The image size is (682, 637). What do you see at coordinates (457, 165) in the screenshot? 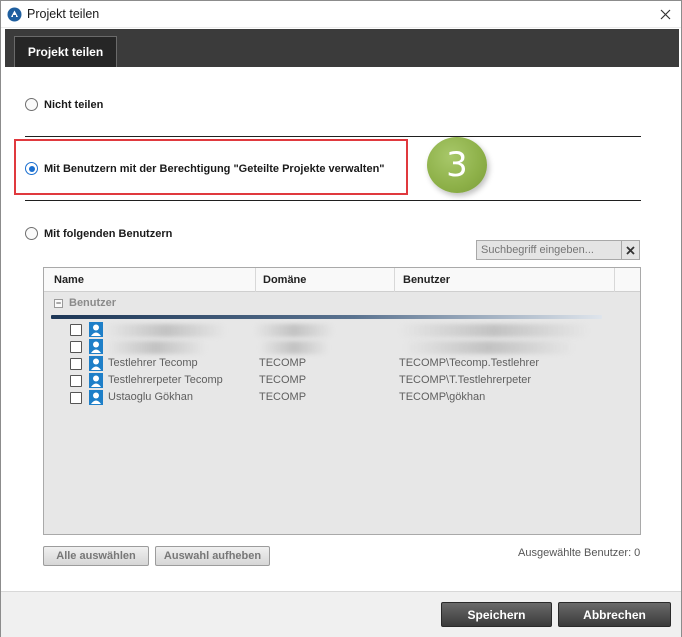
I see `step-badge: 3` at bounding box center [457, 165].